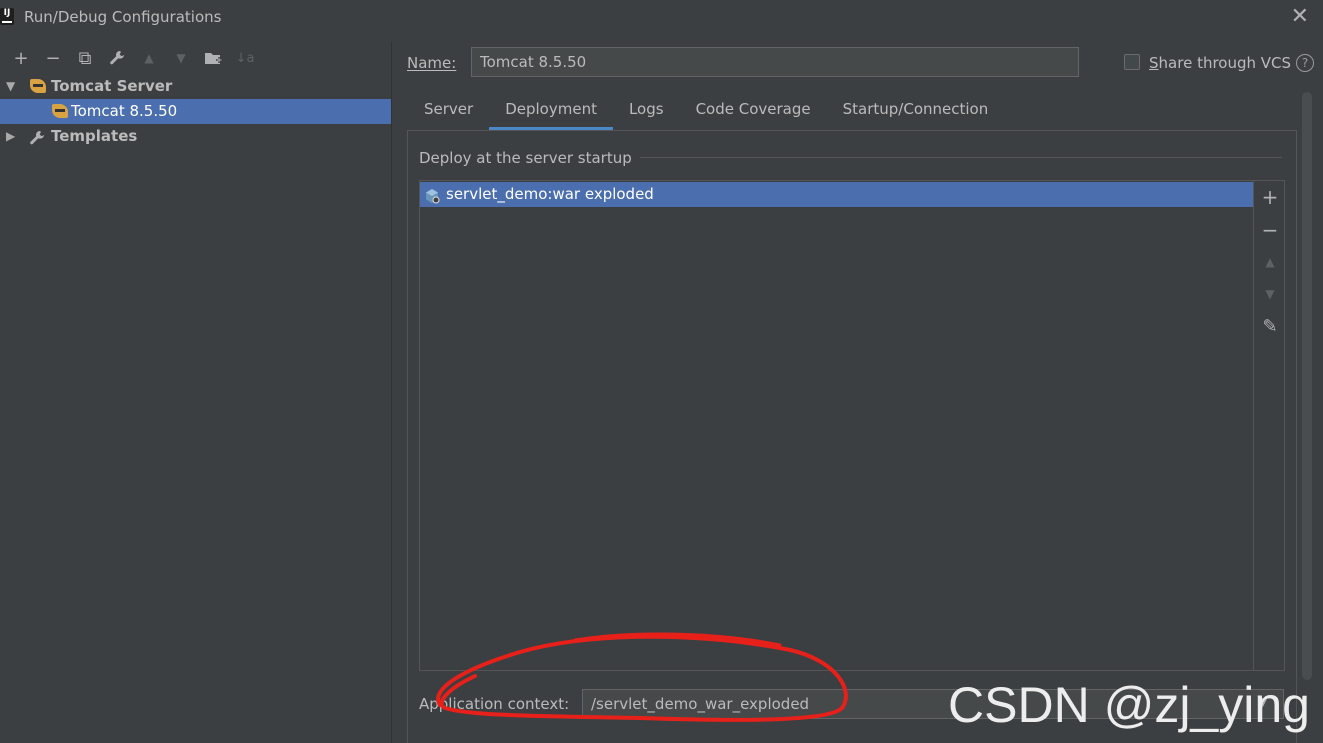 The height and width of the screenshot is (743, 1323). I want to click on tab-logs: Logs, so click(646, 110).